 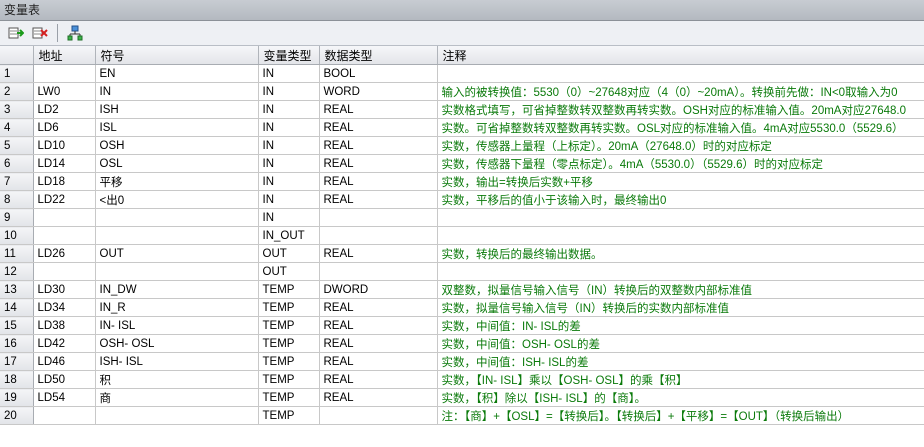 I want to click on address-cell: LD2, so click(x=64, y=109).